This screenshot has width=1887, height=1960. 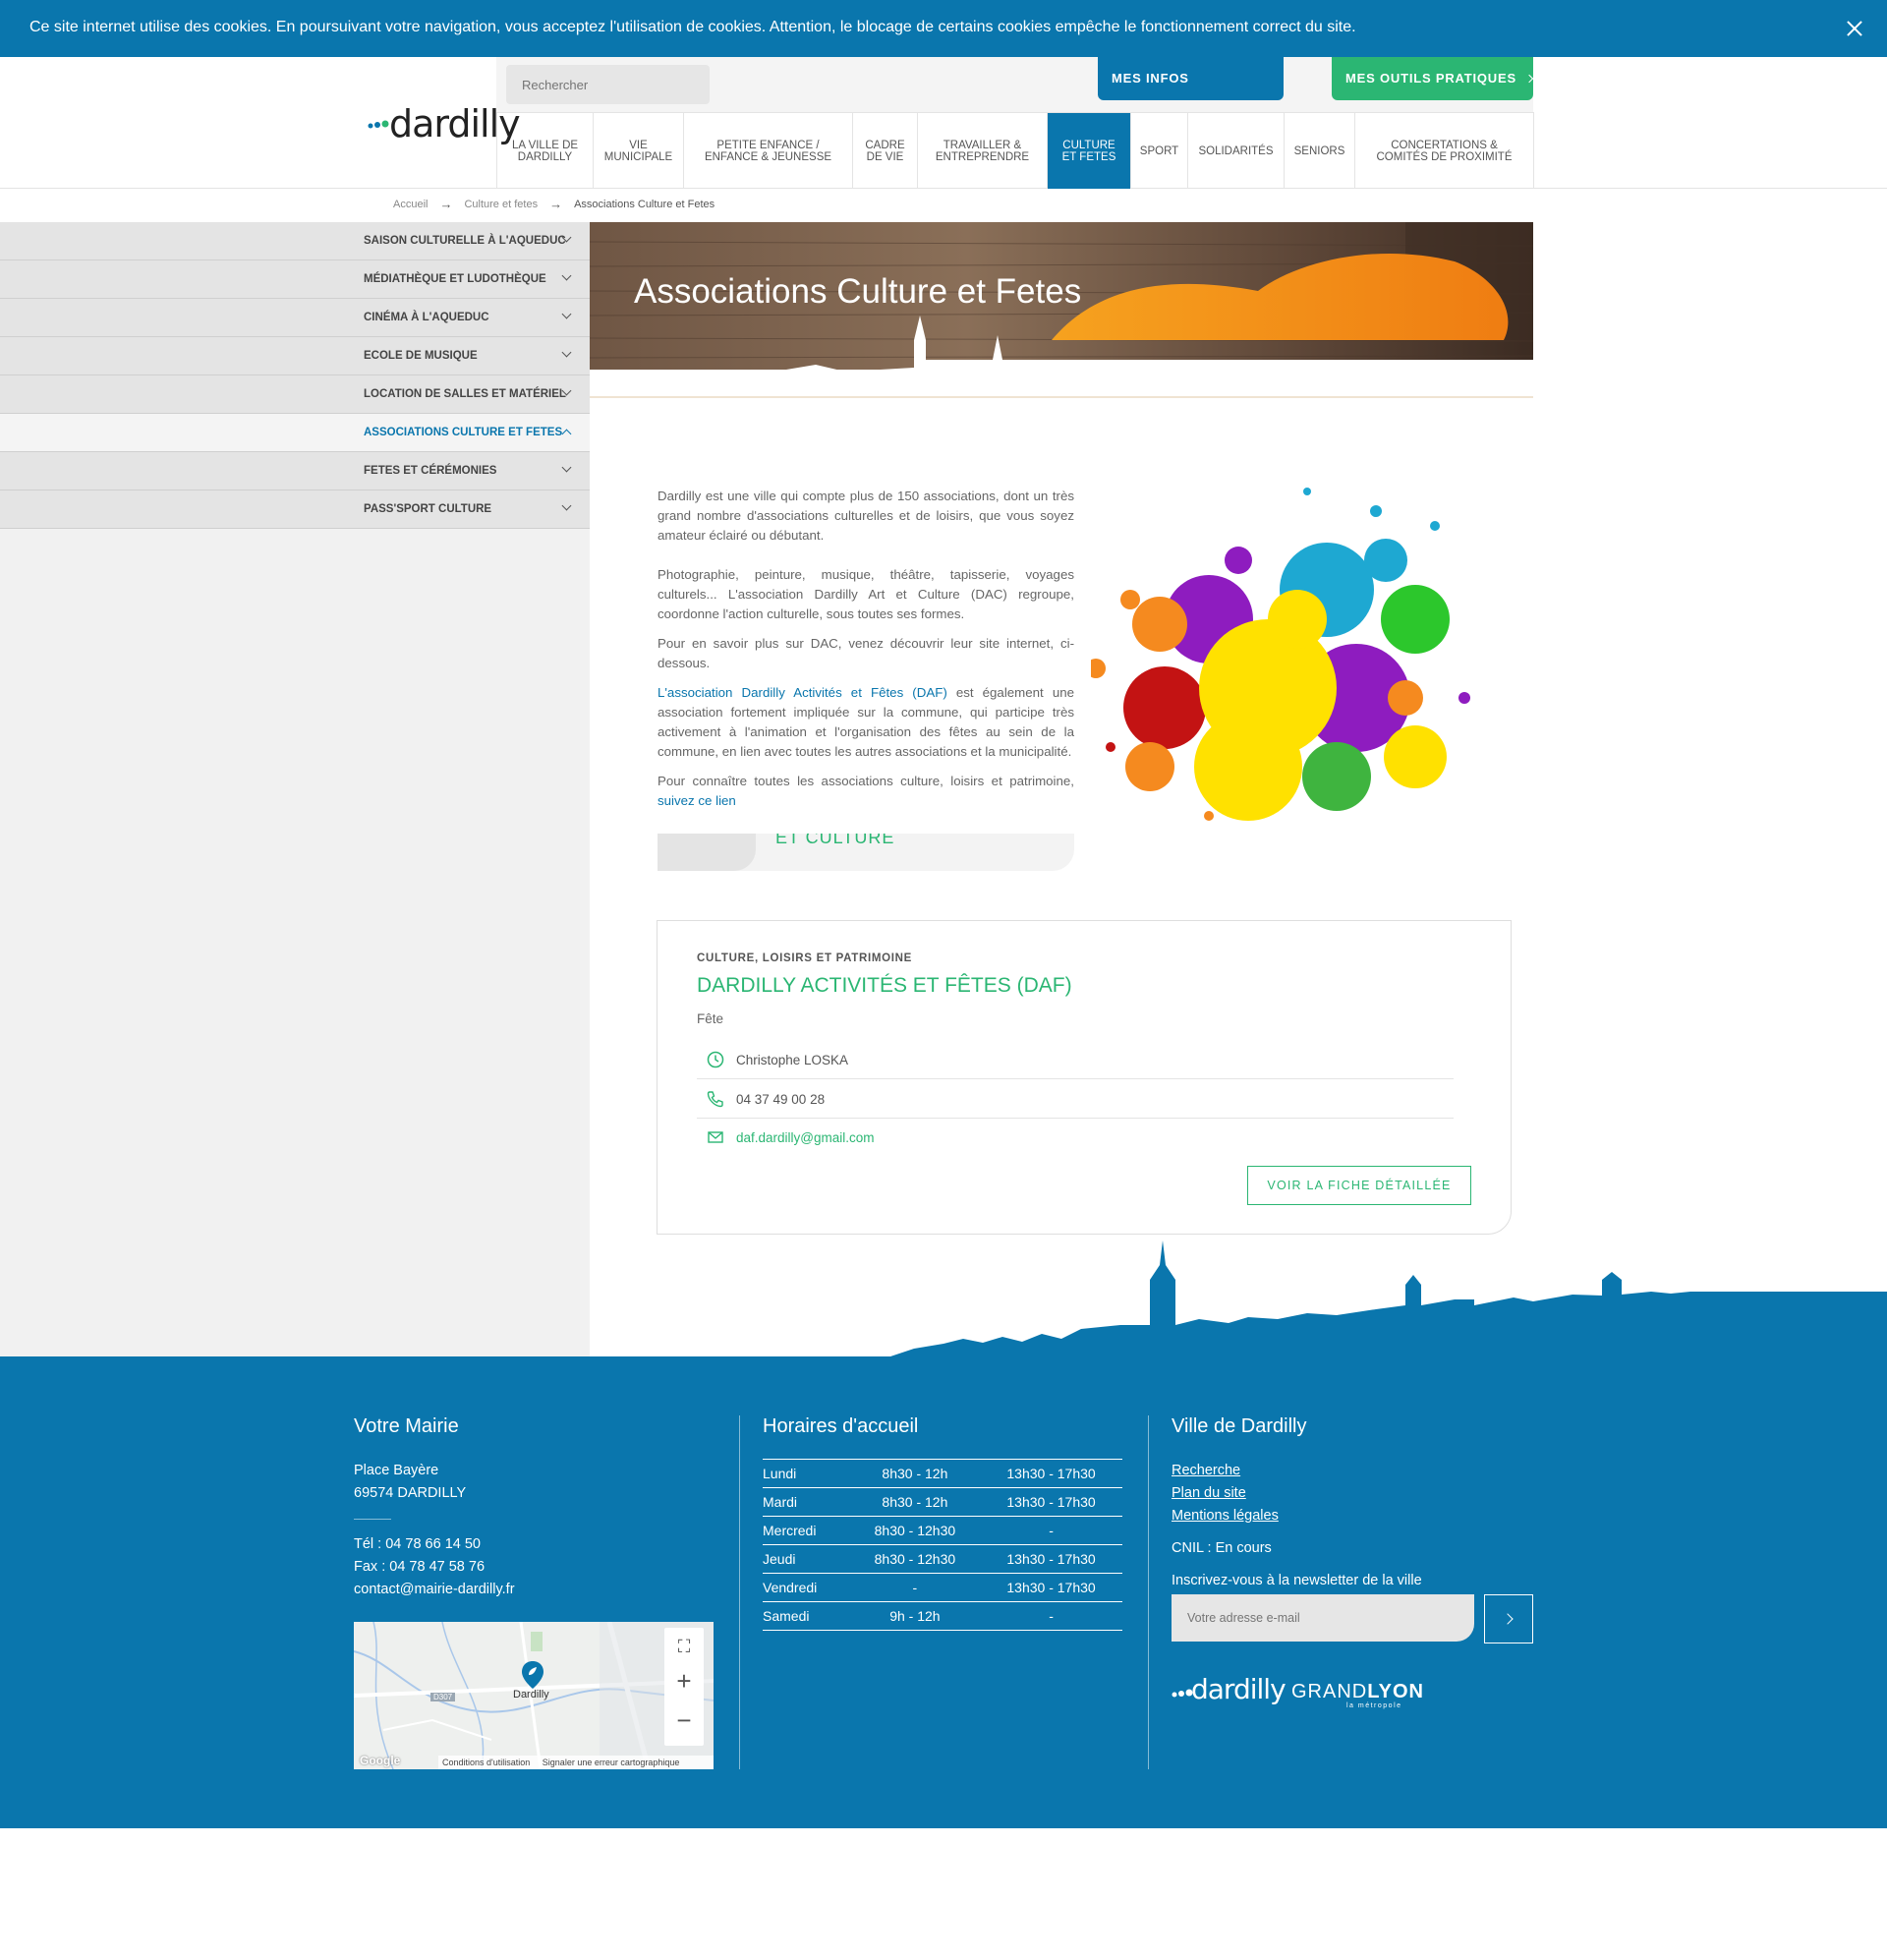 What do you see at coordinates (295, 241) in the screenshot?
I see `sidebar-item-saison-culturelle: SAISON CULTURELLE À L'AQUEDUC` at bounding box center [295, 241].